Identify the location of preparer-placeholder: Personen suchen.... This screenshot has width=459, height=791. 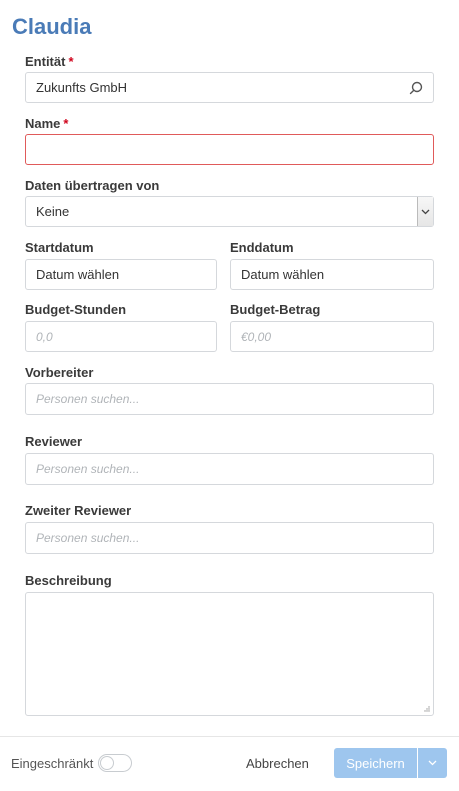
(88, 399).